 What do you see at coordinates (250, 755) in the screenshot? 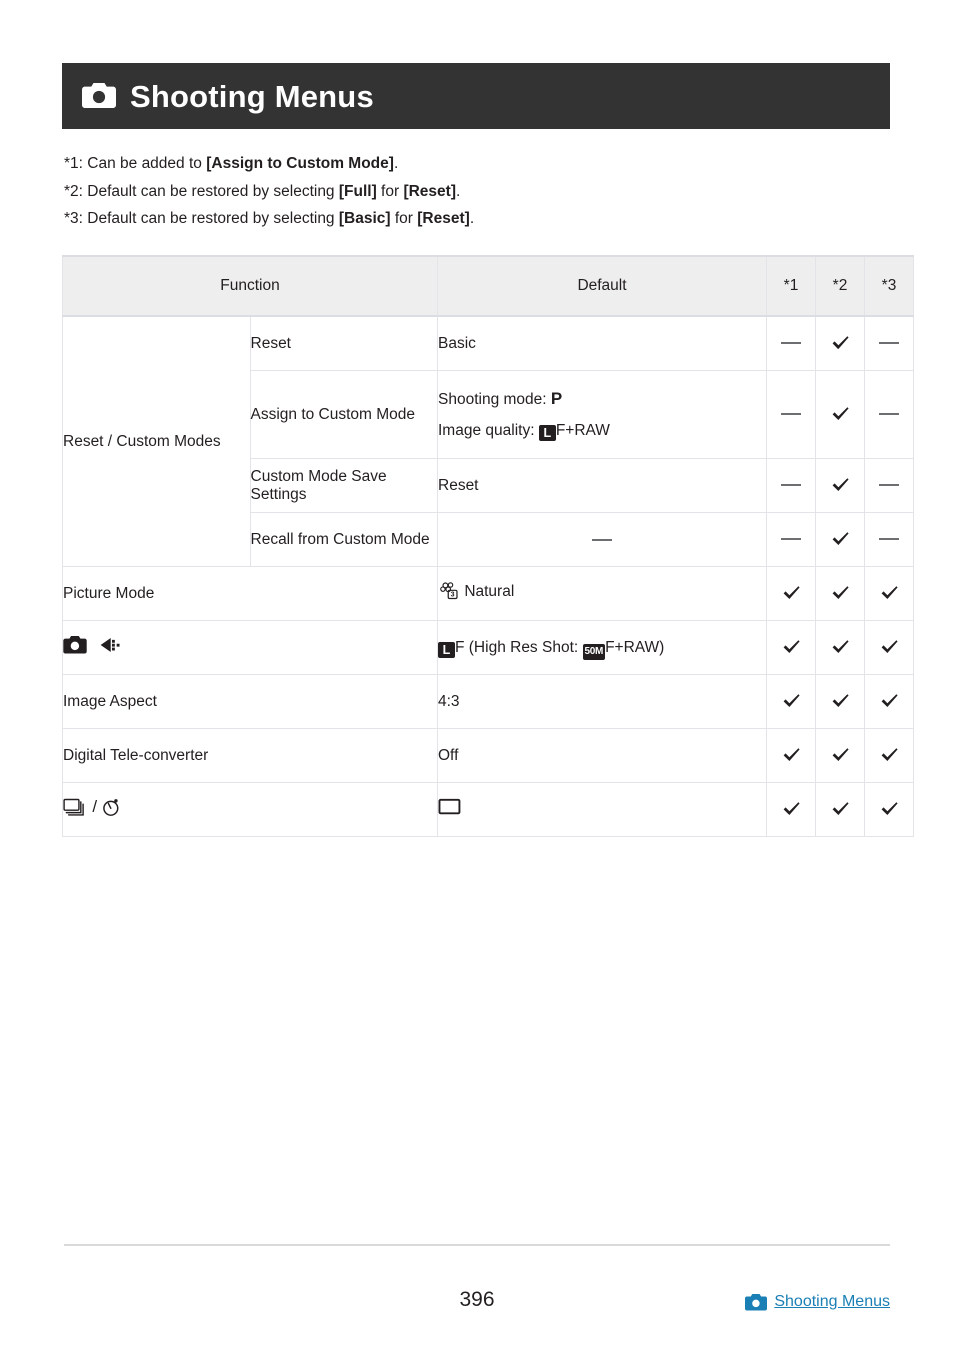
I see `function-digital-tele-converter: Digital Tele-converter` at bounding box center [250, 755].